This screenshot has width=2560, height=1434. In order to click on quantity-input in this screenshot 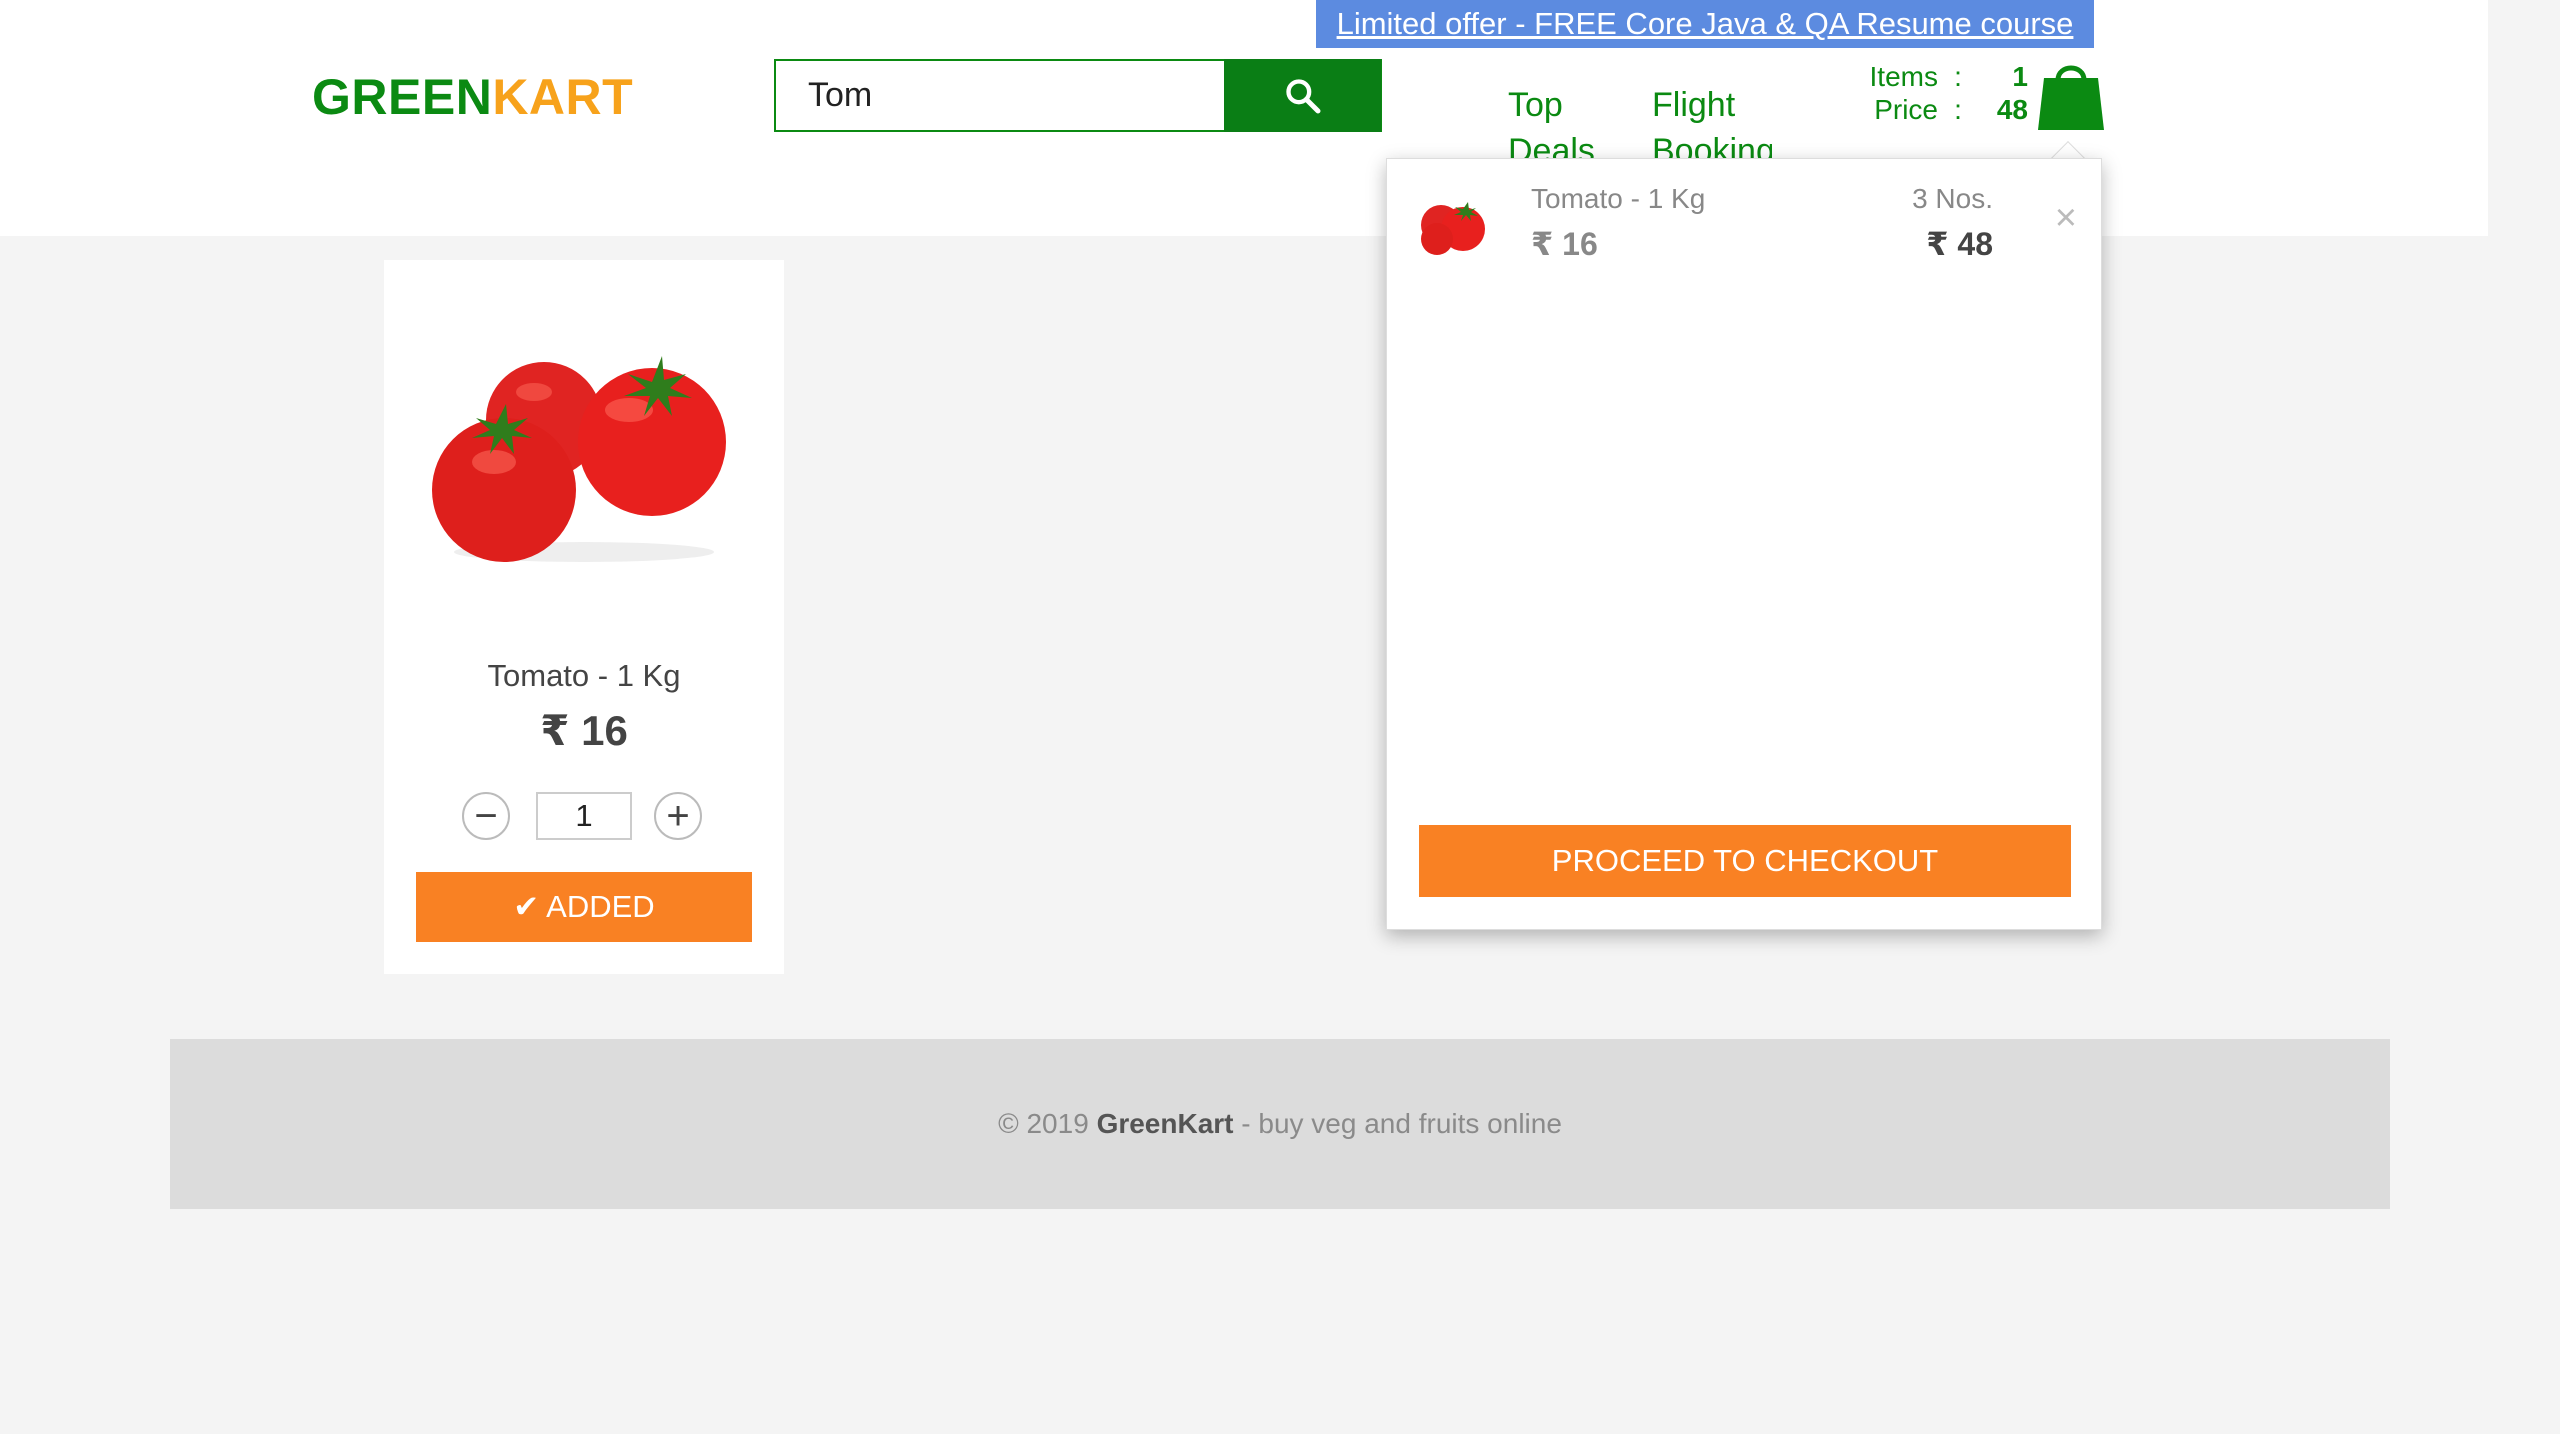, I will do `click(584, 816)`.